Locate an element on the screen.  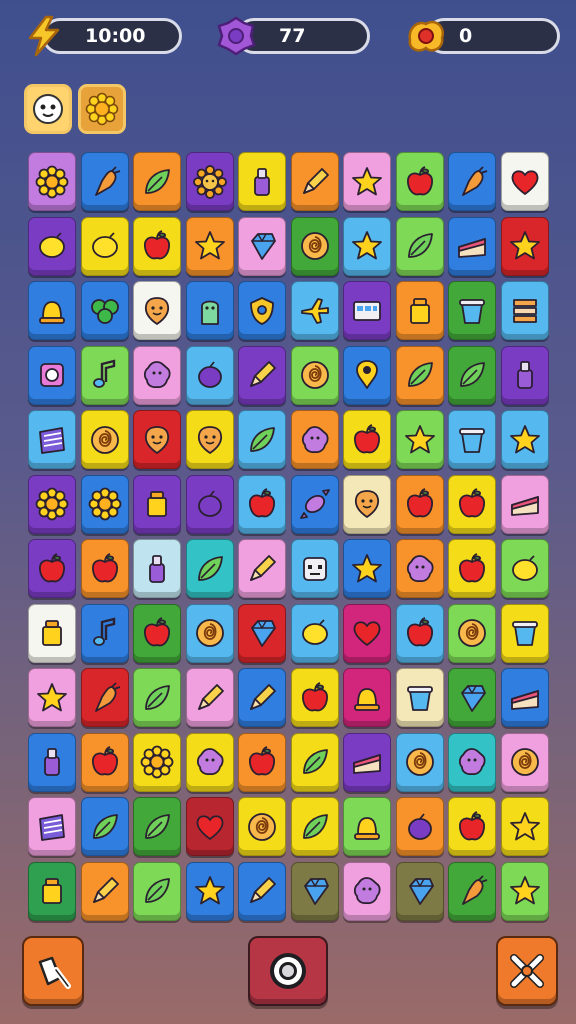
booster-sun is located at coordinates (102, 109).